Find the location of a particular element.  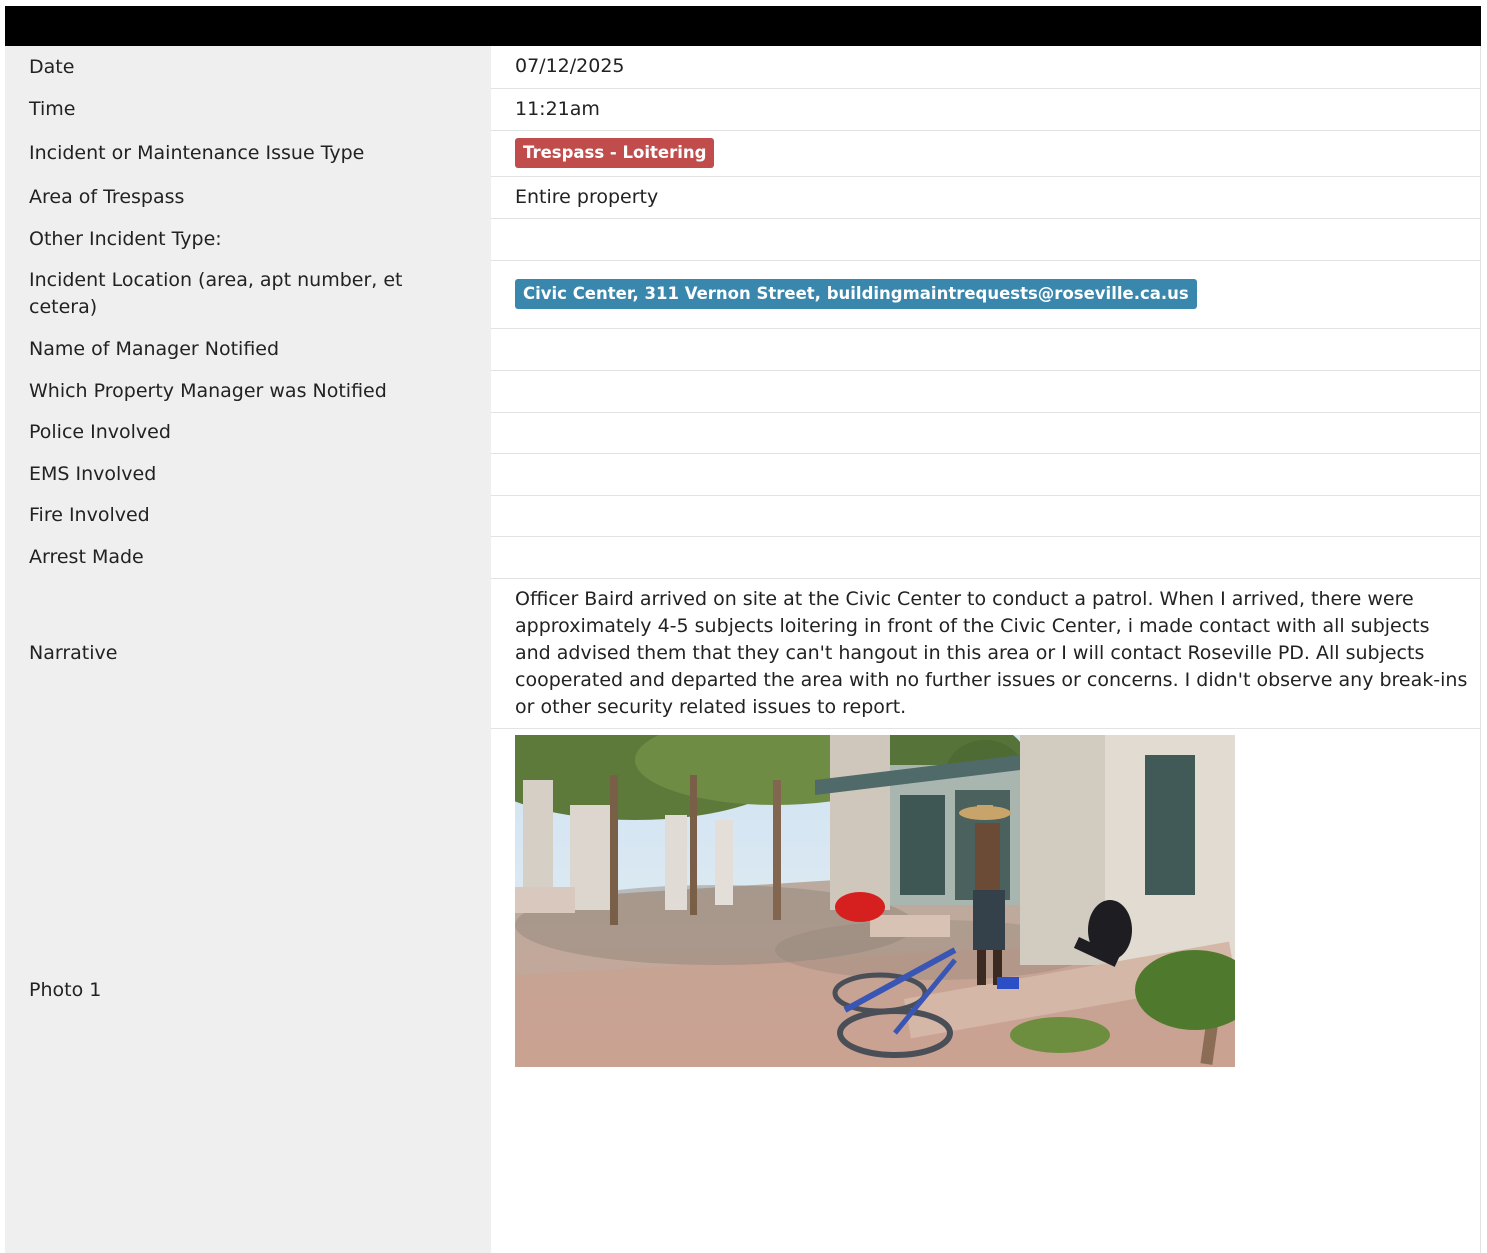

row-date: Date 07/12/2025 is located at coordinates (743, 67).